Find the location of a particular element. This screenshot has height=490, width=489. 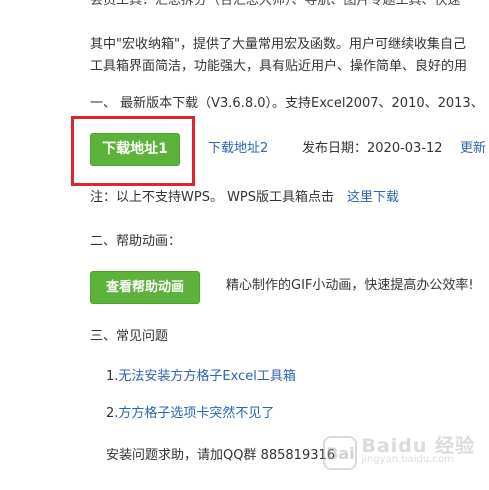

view-help-animation-button: 查看帮助动画 is located at coordinates (145, 287).